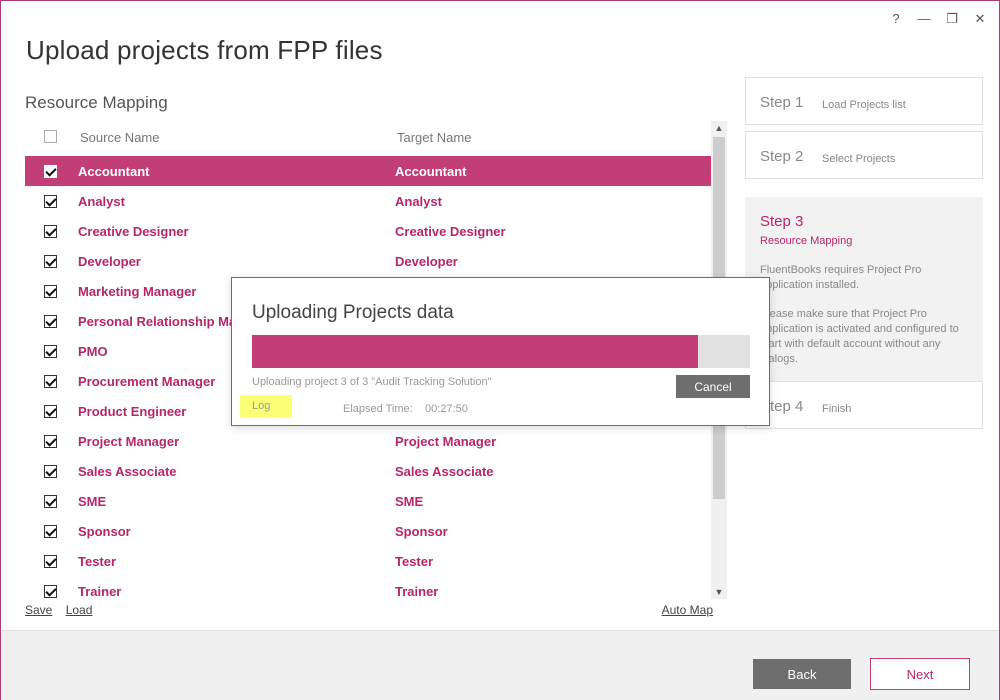 The height and width of the screenshot is (700, 1000). I want to click on dialog-title: Uploading Projects data, so click(353, 312).